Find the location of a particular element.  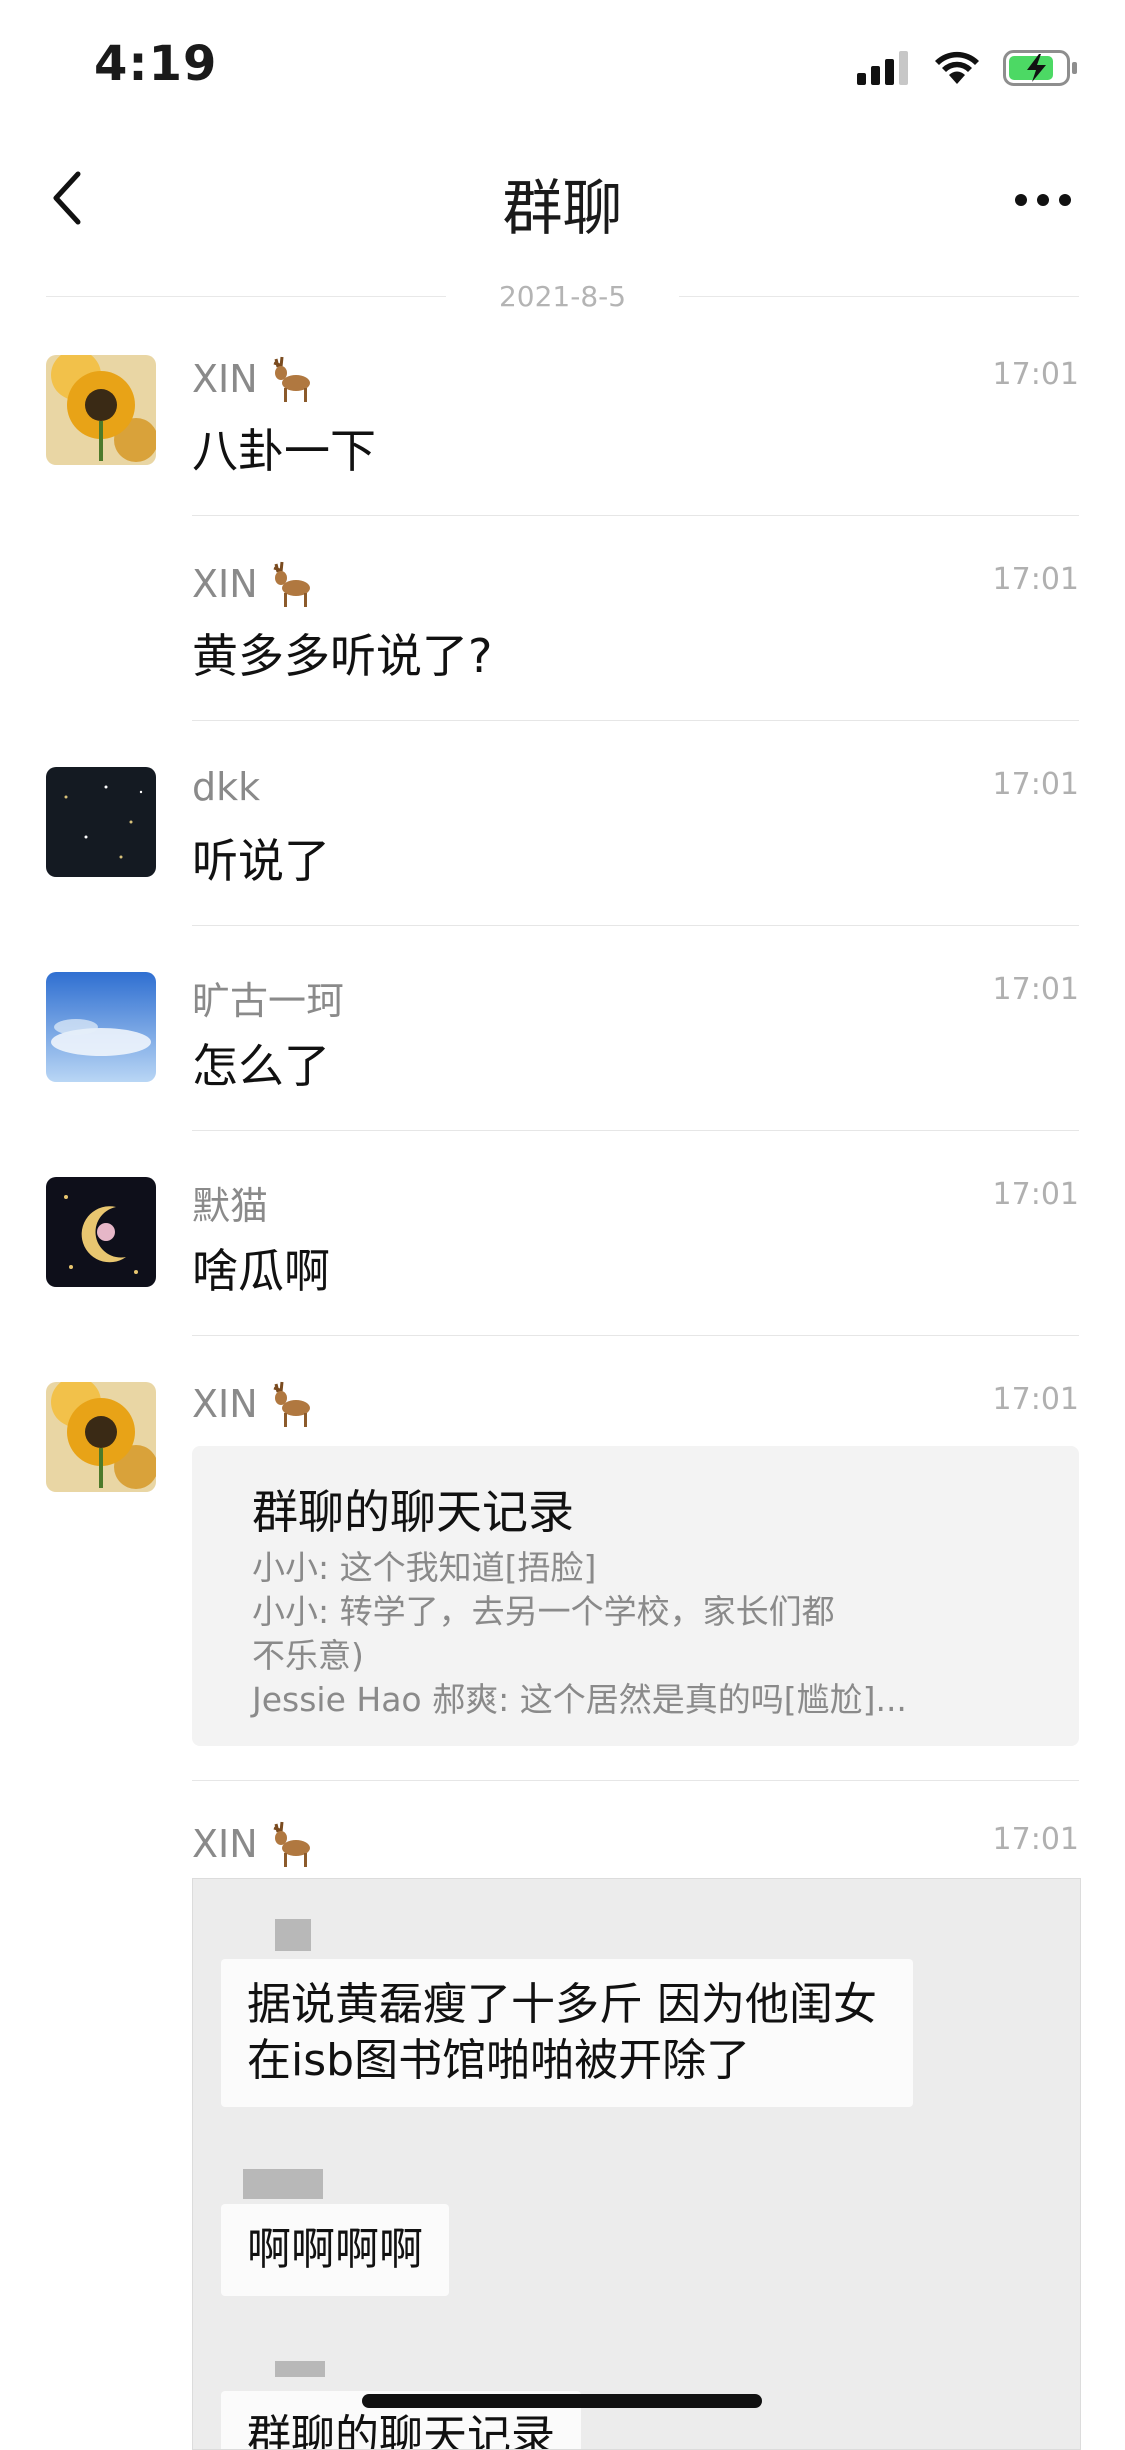

cellular-signal-icon is located at coordinates (882, 68).